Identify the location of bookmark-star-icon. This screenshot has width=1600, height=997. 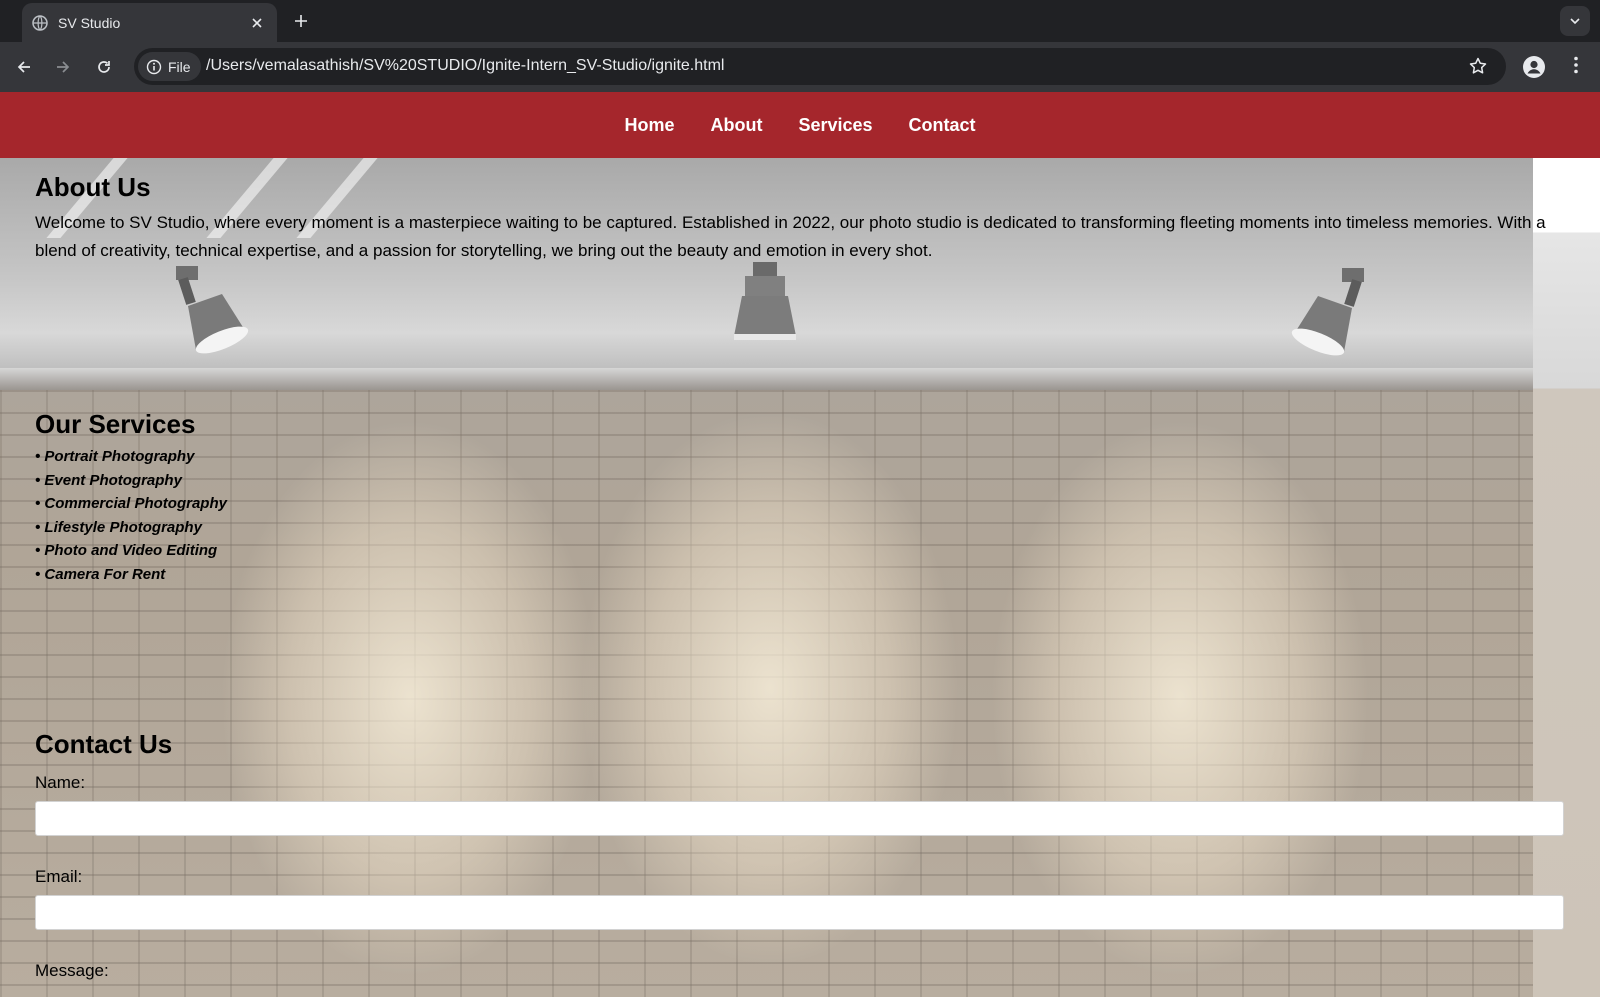
(1478, 66).